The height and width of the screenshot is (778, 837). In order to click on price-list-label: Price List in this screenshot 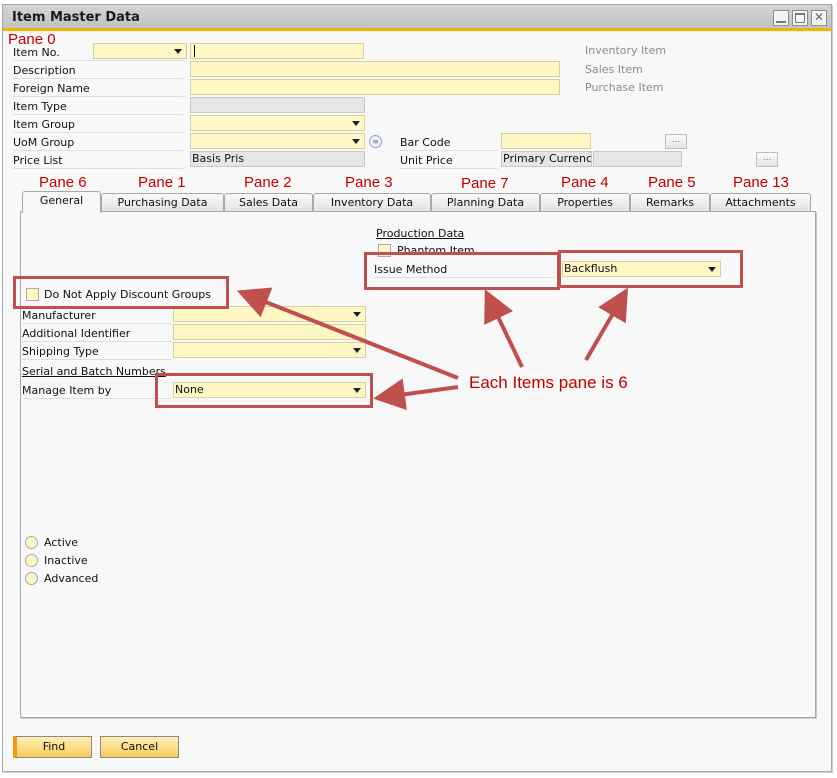, I will do `click(98, 161)`.